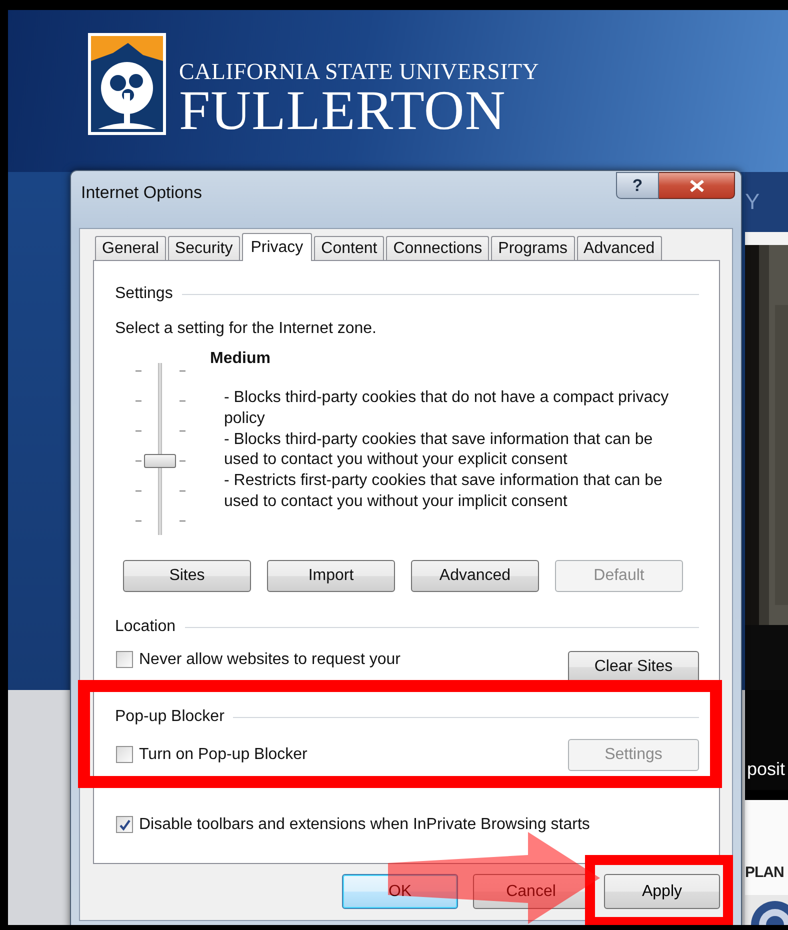 The height and width of the screenshot is (930, 788). What do you see at coordinates (439, 450) in the screenshot?
I see `description-text: - Blocks third-party cookies that save information that can be used to contact you without your explicit consent` at bounding box center [439, 450].